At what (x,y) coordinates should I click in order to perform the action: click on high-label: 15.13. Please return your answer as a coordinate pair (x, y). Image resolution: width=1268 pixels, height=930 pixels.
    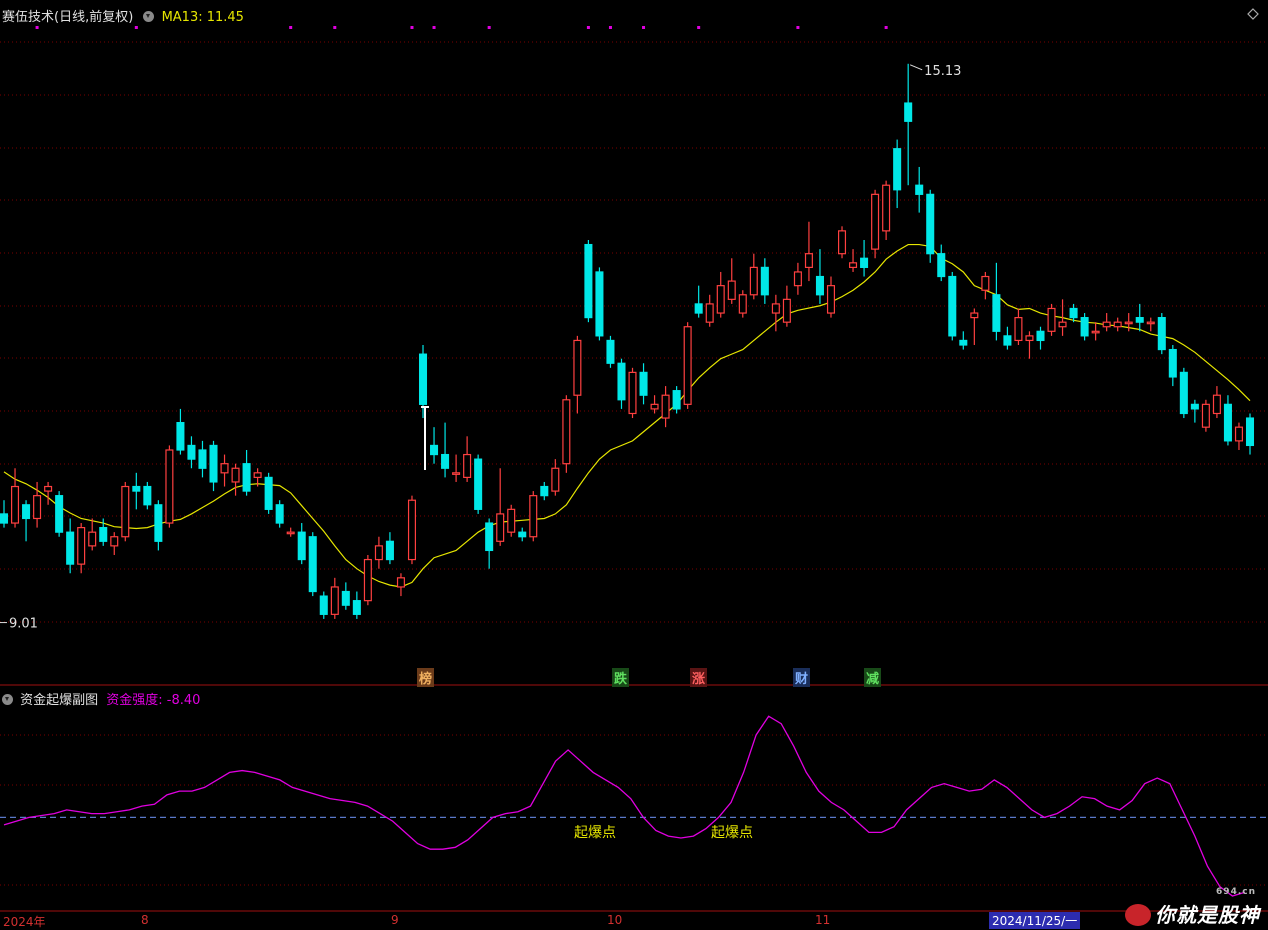
    Looking at the image, I should click on (942, 71).